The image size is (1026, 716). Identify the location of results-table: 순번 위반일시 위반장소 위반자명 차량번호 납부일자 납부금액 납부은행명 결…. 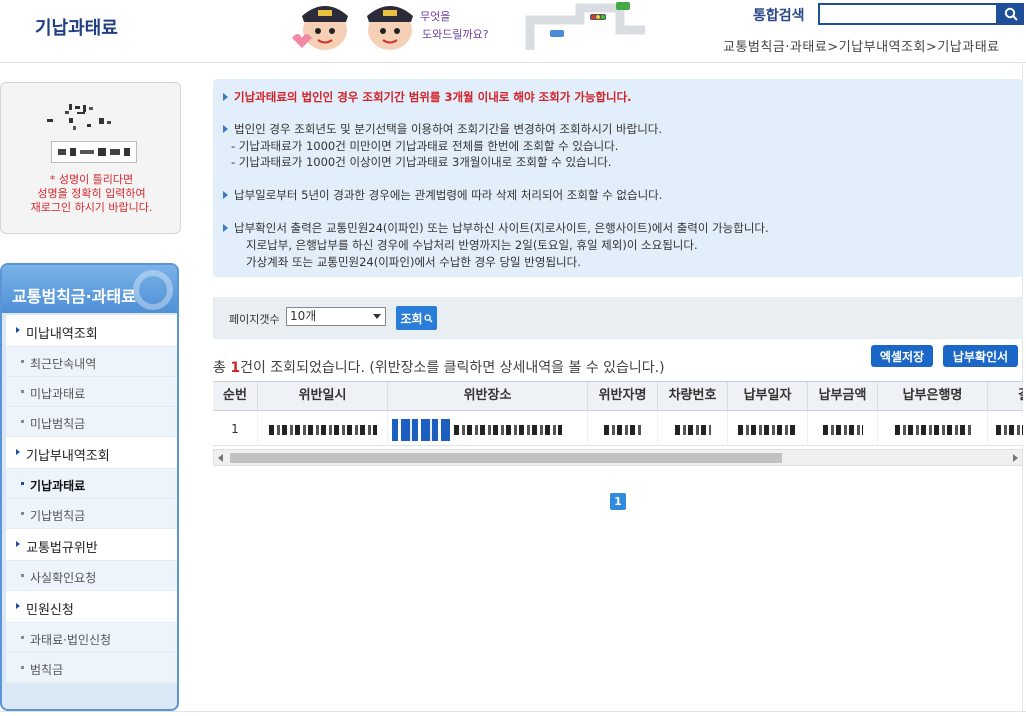
(618, 424).